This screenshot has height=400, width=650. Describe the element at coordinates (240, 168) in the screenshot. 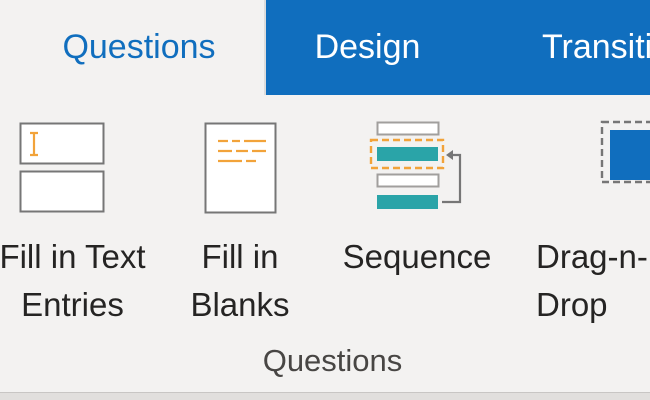

I see `fill-blanks-icon` at that location.